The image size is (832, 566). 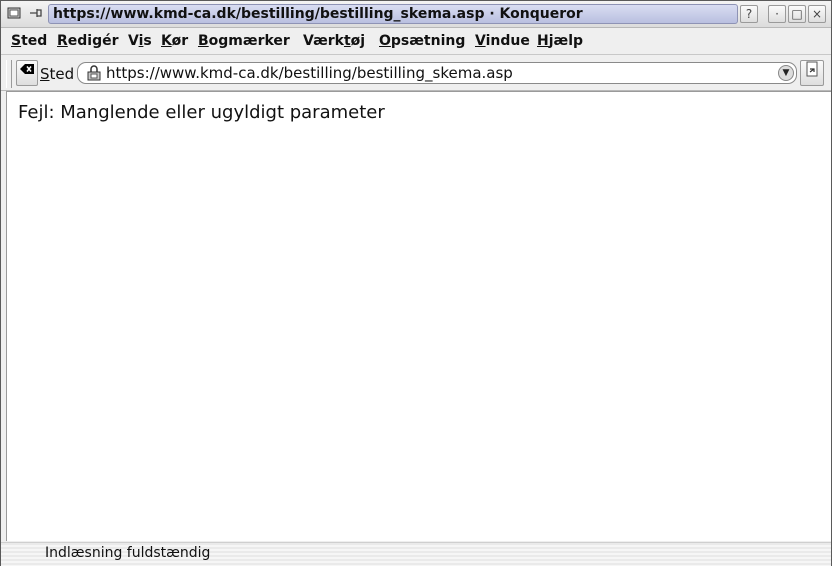 What do you see at coordinates (749, 14) in the screenshot?
I see `help-button: ?` at bounding box center [749, 14].